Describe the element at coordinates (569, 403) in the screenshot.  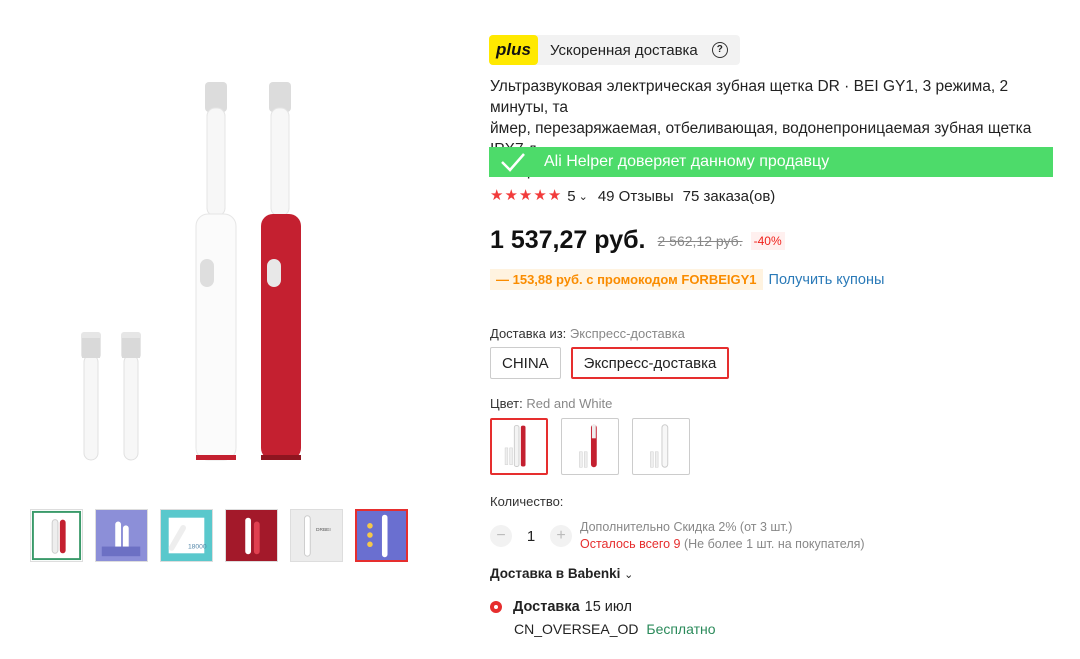
I see `color-selected-value: Red and White` at that location.